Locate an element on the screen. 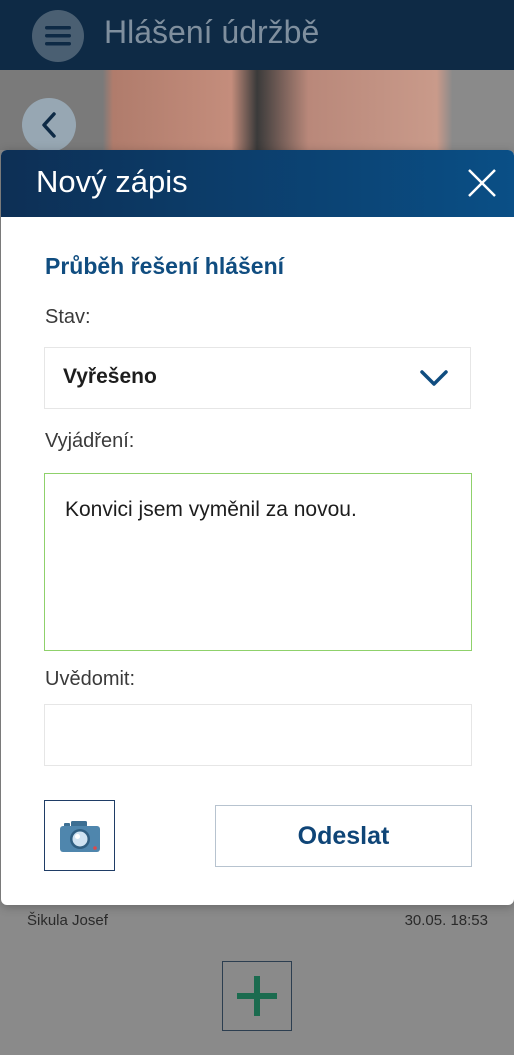 This screenshot has height=1055, width=514. attach-photo-button is located at coordinates (79, 835).